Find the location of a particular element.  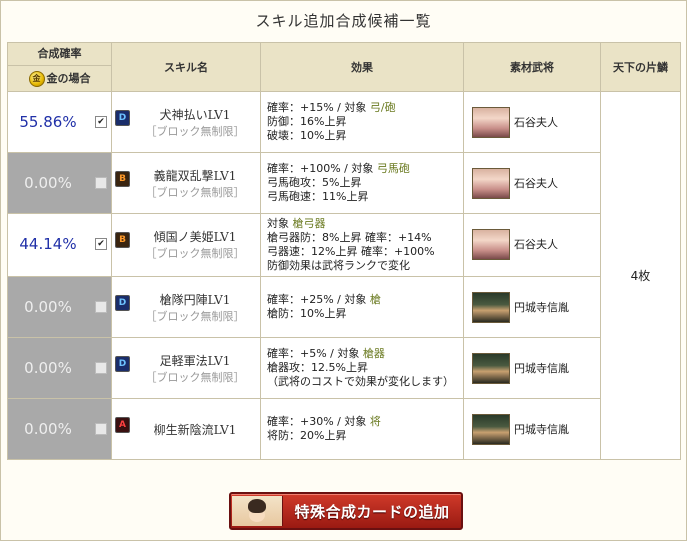

effect-line: 弓器速：12%上昇 確率：+100% is located at coordinates (351, 251).